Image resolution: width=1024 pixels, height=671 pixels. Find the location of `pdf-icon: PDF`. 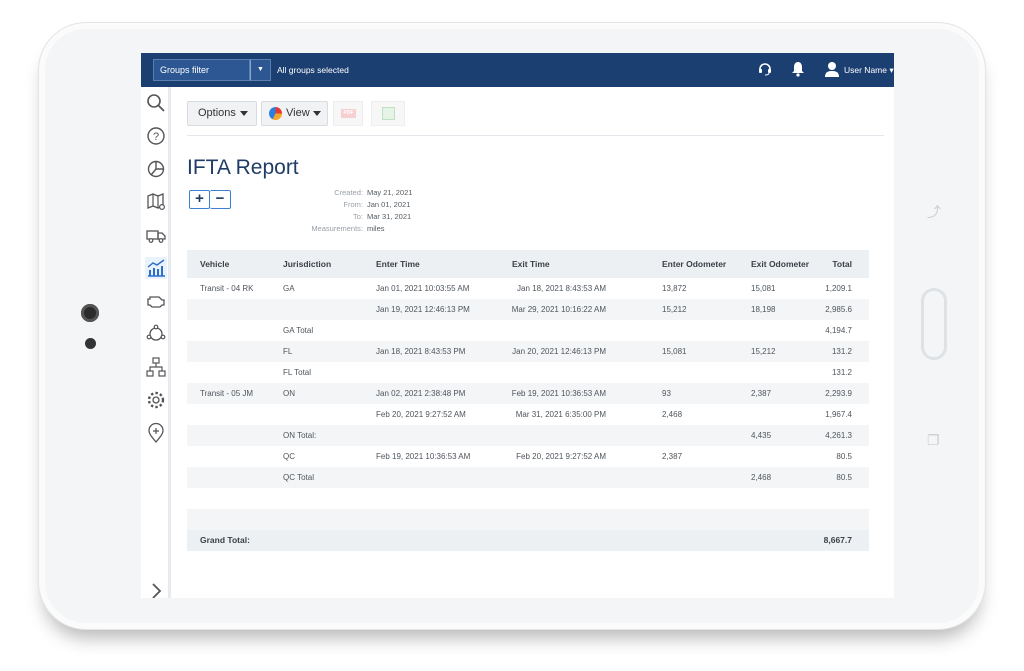

pdf-icon: PDF is located at coordinates (348, 113).